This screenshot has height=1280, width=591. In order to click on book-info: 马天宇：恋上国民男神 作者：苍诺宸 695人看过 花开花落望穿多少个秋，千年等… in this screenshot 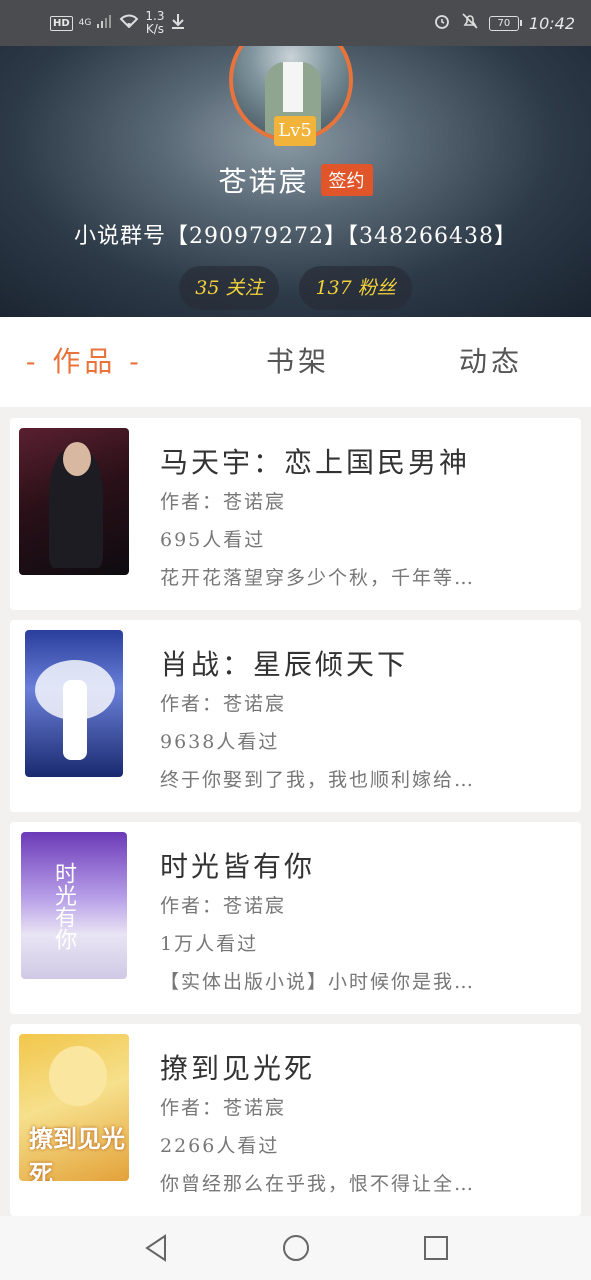, I will do `click(360, 520)`.